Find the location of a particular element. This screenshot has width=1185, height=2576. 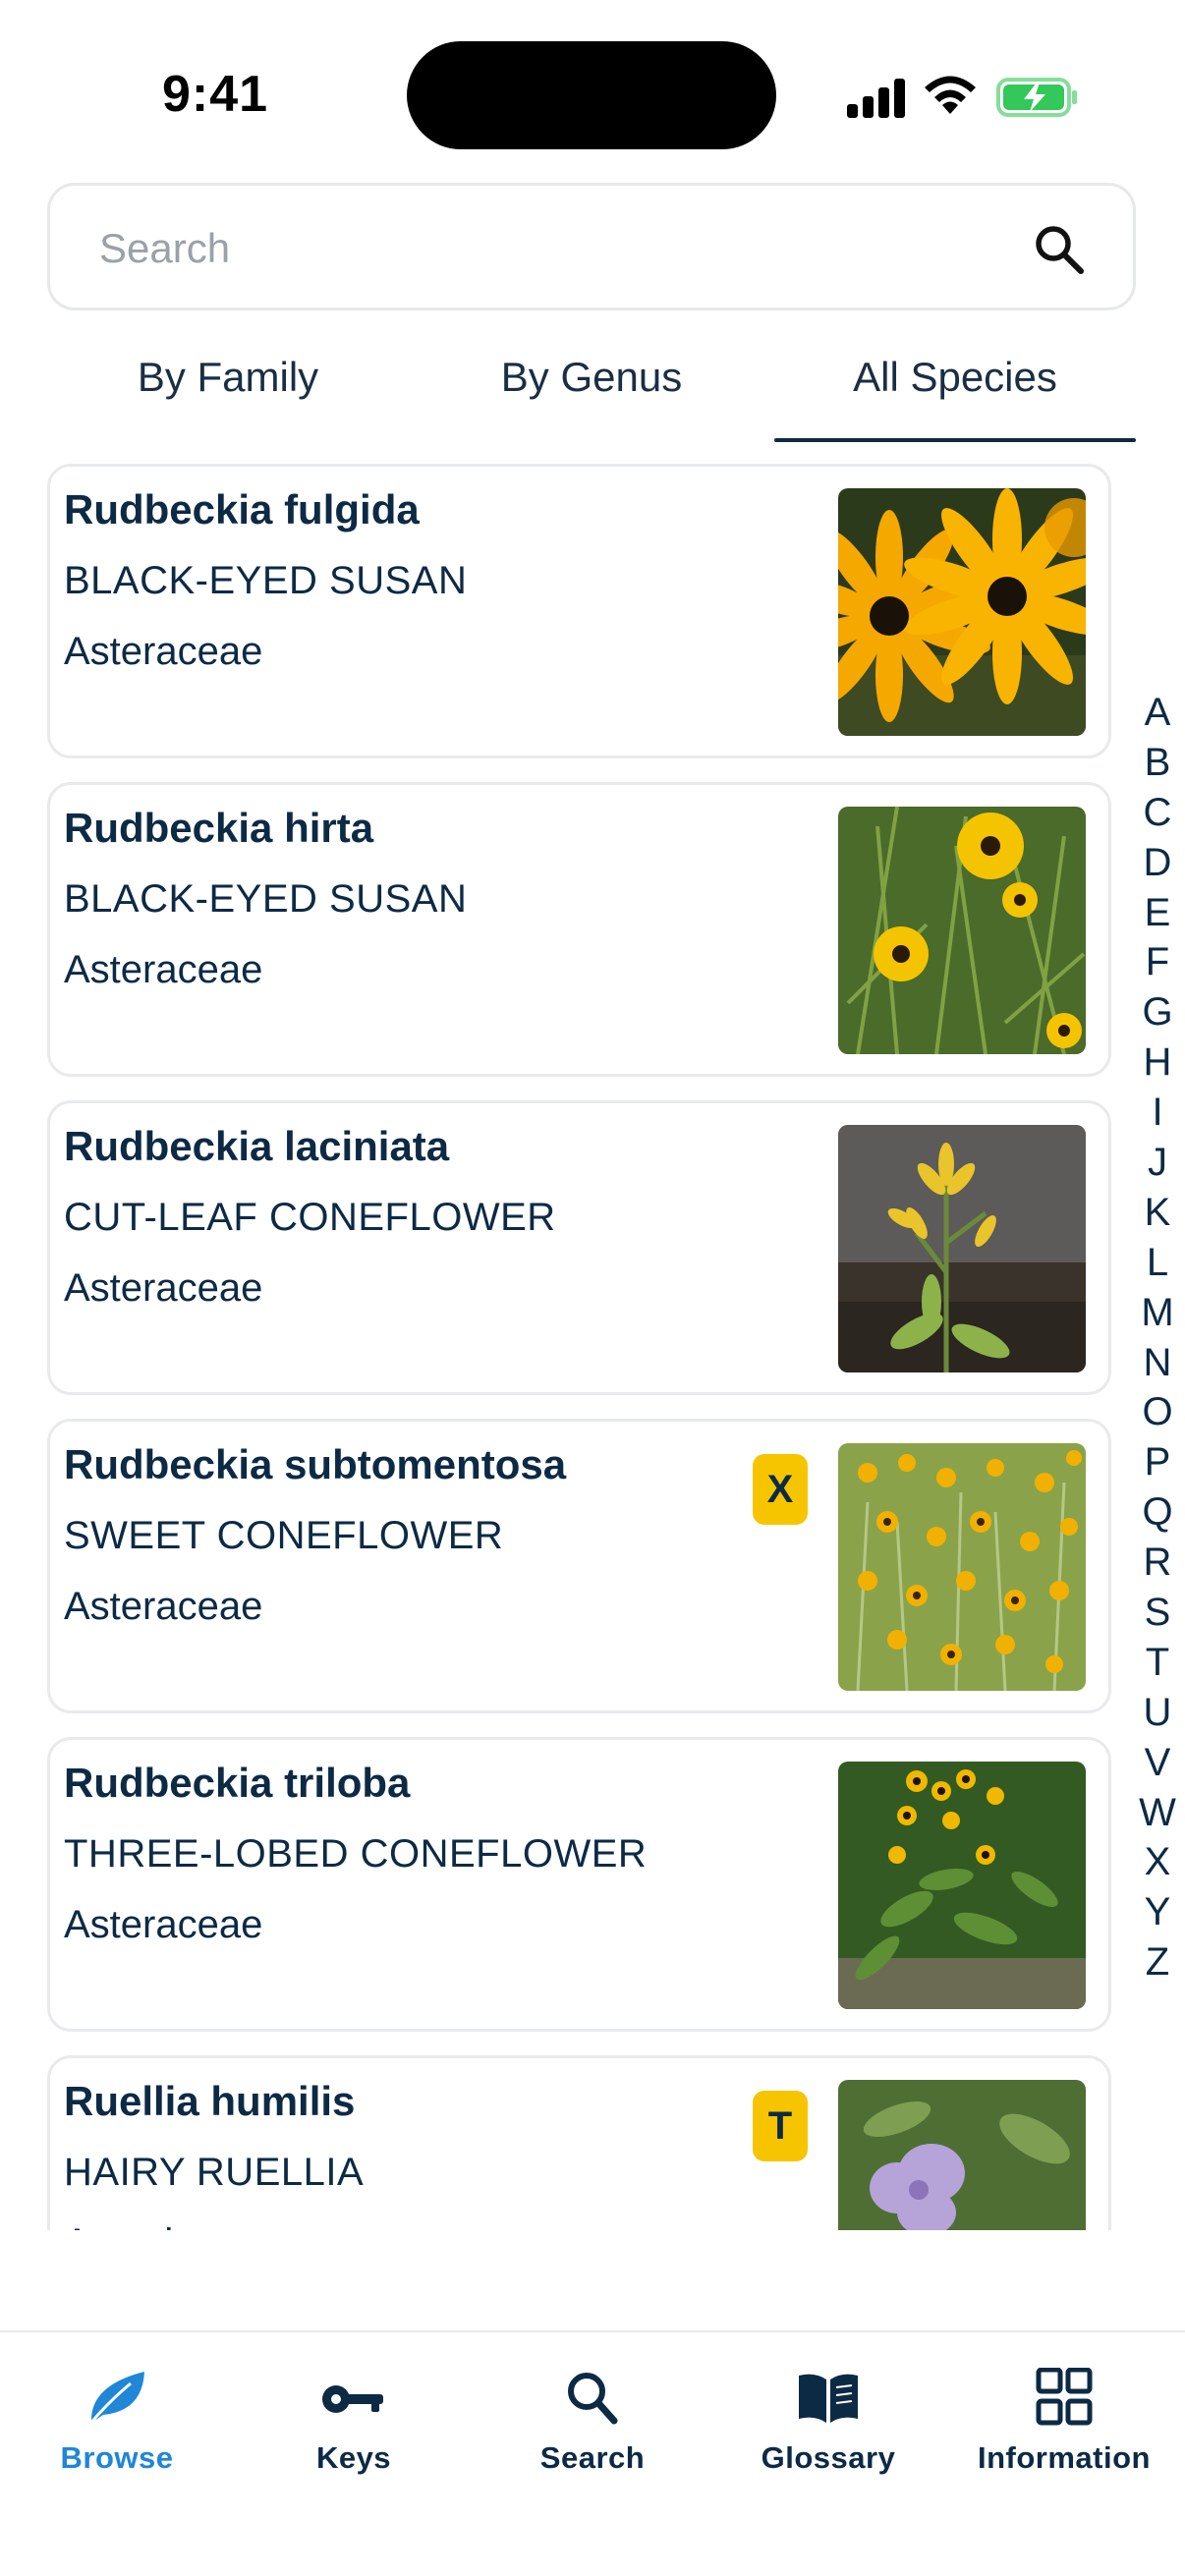

dynamic-island is located at coordinates (592, 95).